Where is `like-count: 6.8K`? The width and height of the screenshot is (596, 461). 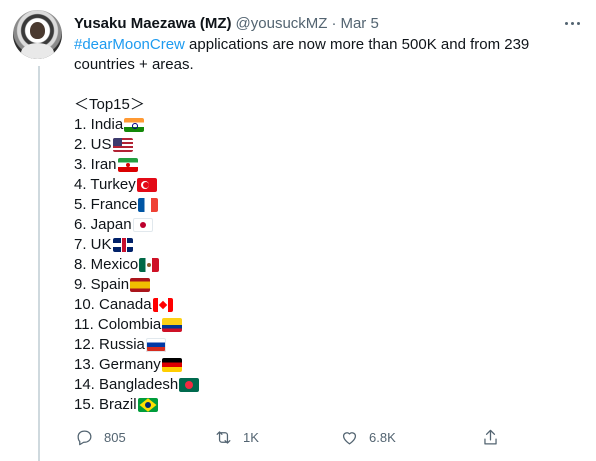
like-count: 6.8K is located at coordinates (382, 437).